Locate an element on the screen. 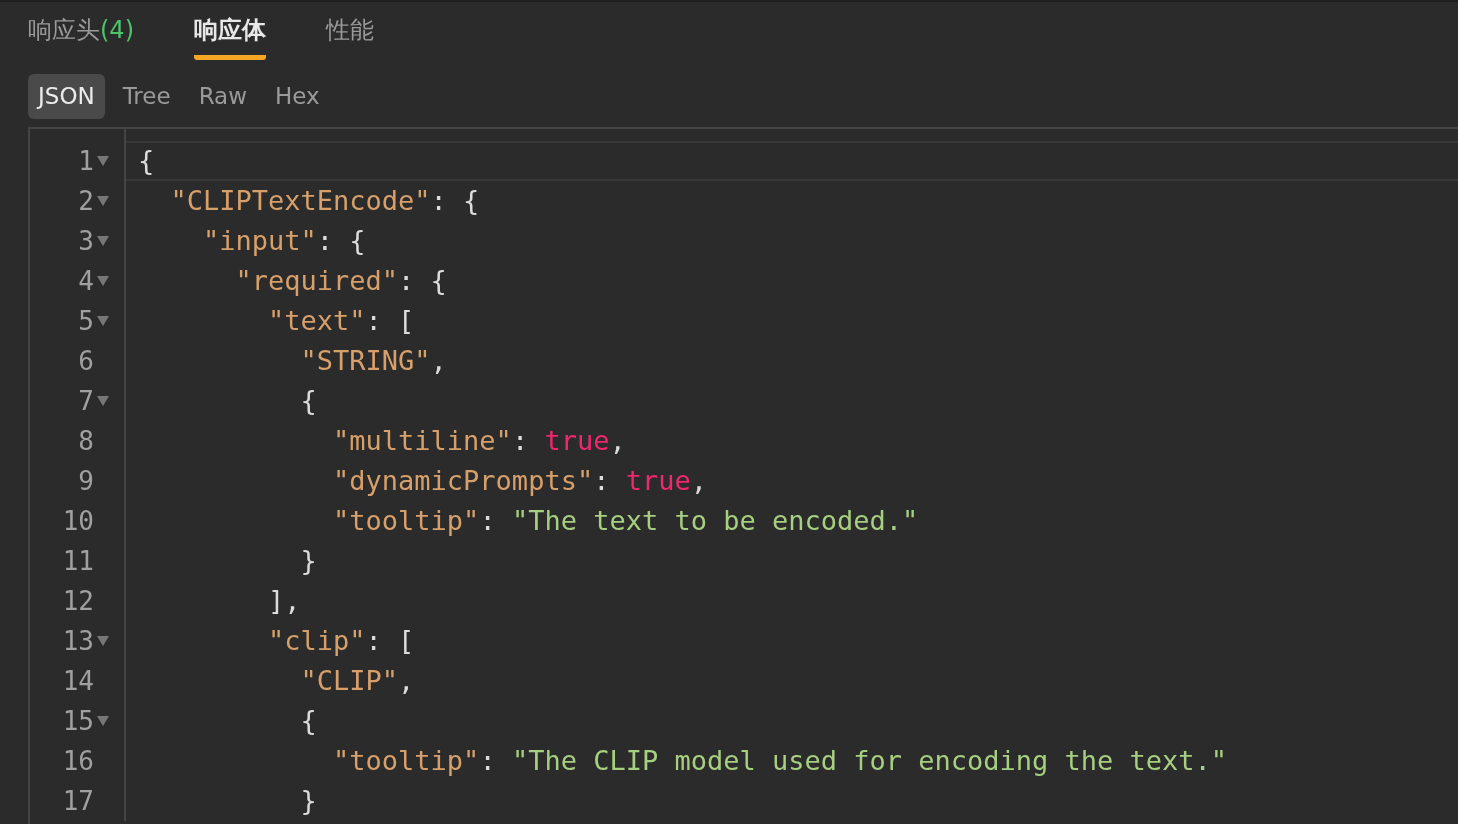 The height and width of the screenshot is (824, 1458). line-number: 9 is located at coordinates (86, 481).